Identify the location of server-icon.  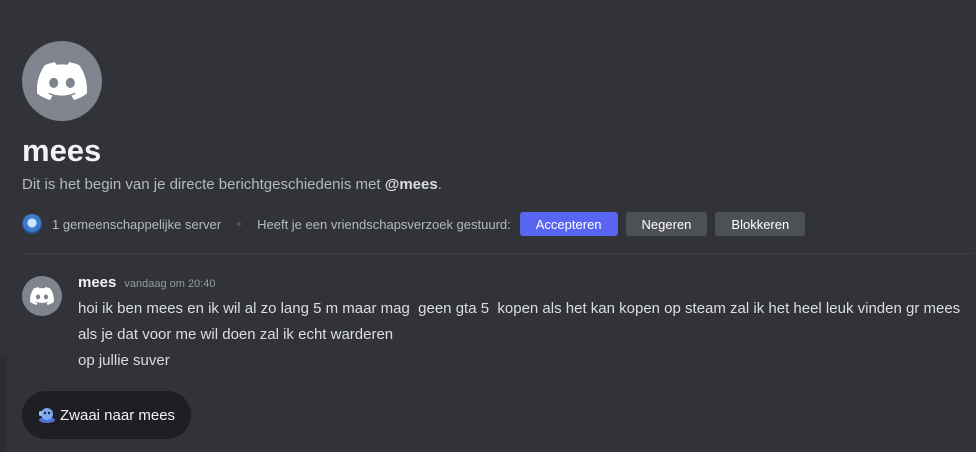
(32, 224).